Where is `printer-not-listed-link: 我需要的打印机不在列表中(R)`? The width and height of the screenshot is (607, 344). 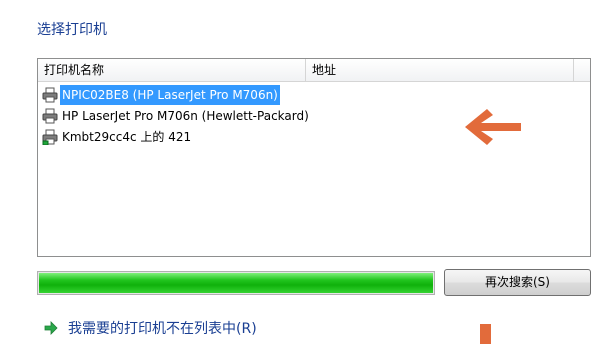
printer-not-listed-link: 我需要的打印机不在列表中(R) is located at coordinates (150, 328).